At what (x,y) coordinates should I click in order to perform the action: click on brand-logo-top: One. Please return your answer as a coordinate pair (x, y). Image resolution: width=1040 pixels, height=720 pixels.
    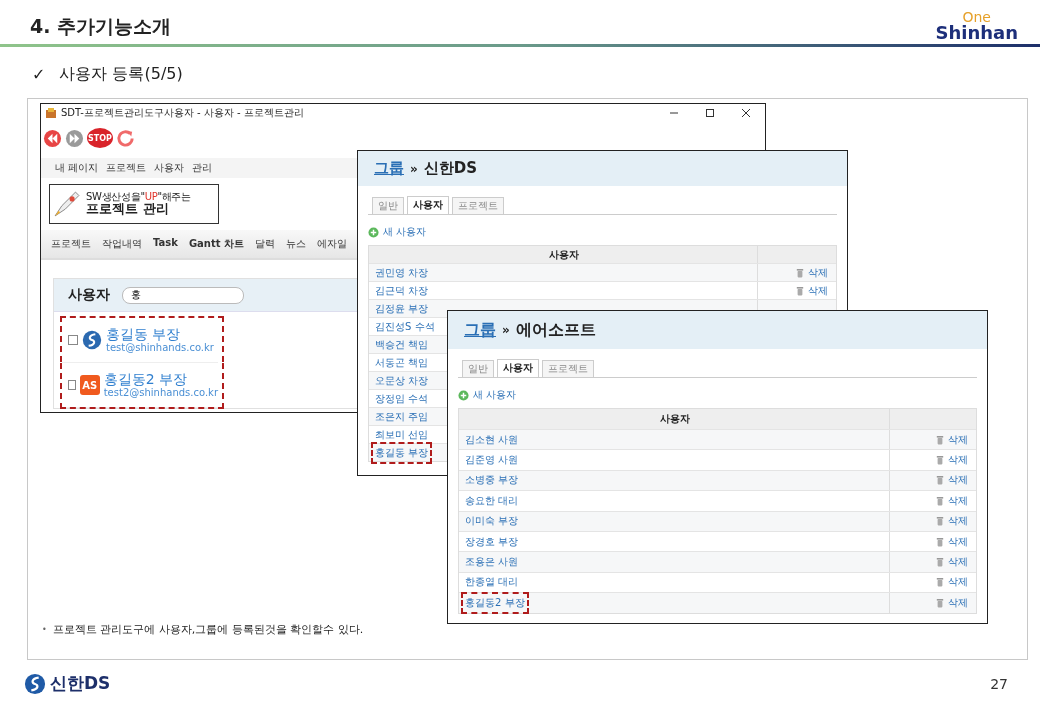
    Looking at the image, I should click on (976, 17).